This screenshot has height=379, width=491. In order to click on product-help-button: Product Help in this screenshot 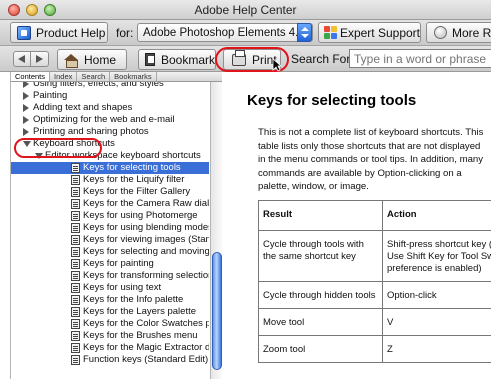, I will do `click(59, 32)`.